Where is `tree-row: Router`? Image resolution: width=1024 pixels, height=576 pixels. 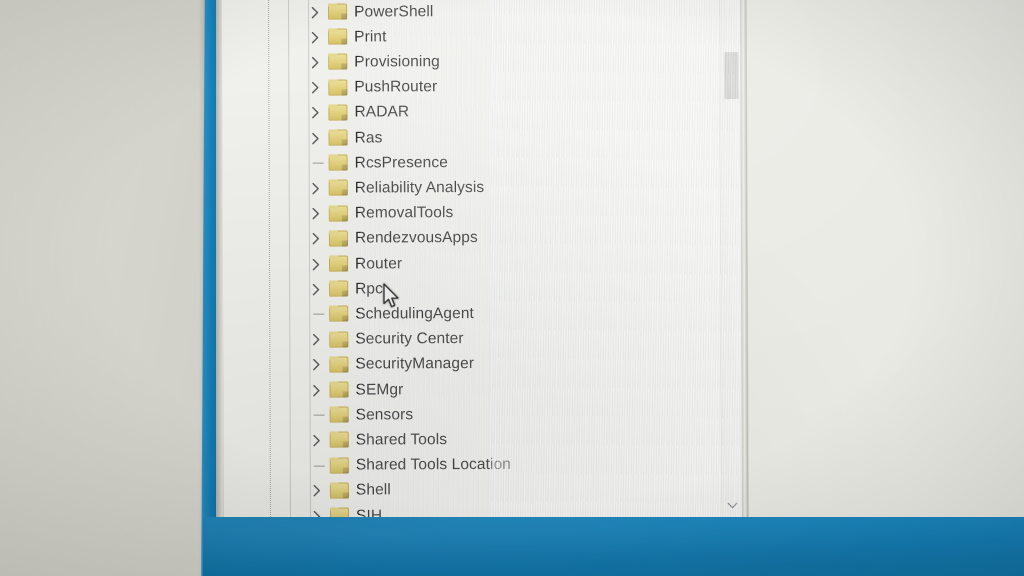
tree-row: Router is located at coordinates (484, 263).